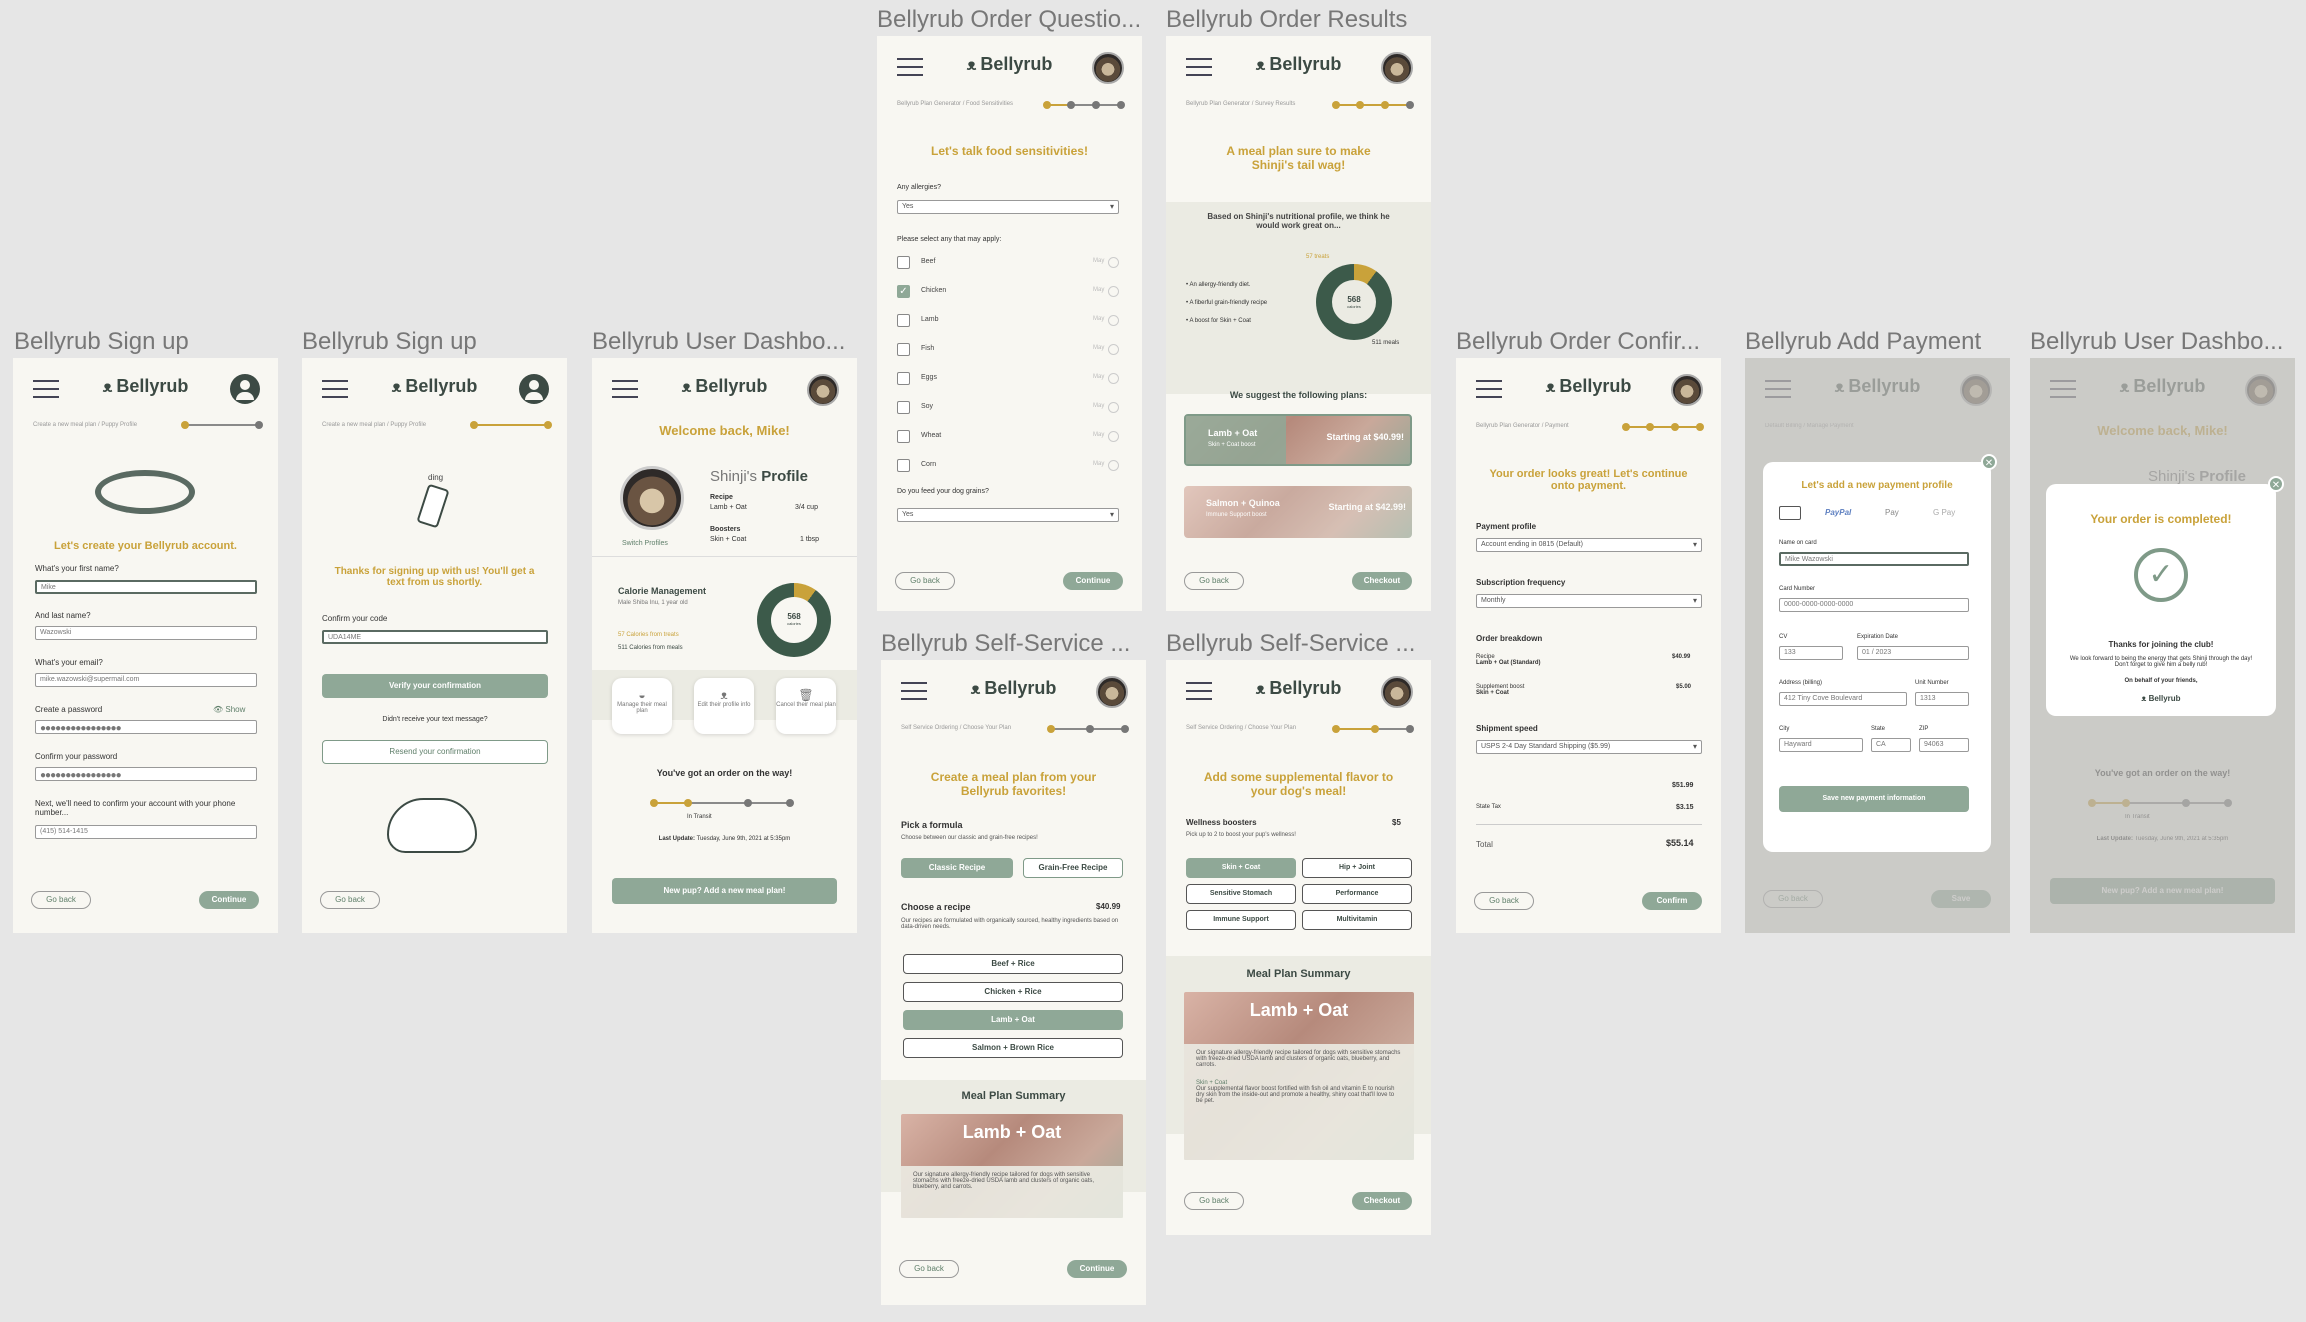 The image size is (2306, 1322). Describe the element at coordinates (1874, 605) in the screenshot. I see `card-input: 0000-0000-0000-0000` at that location.